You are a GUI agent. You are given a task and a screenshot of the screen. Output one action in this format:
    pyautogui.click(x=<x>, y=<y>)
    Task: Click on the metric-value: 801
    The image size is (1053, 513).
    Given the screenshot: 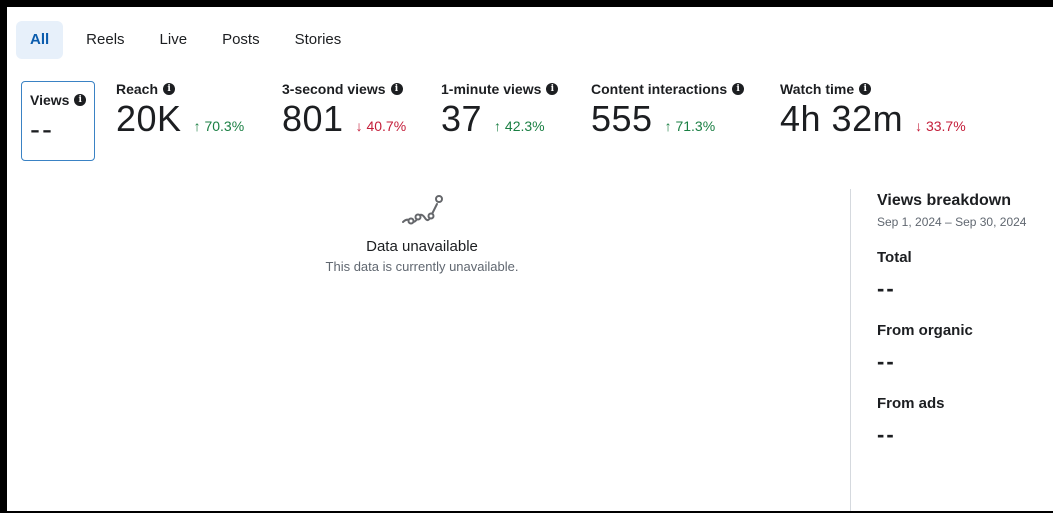 What is the action you would take?
    pyautogui.click(x=313, y=118)
    